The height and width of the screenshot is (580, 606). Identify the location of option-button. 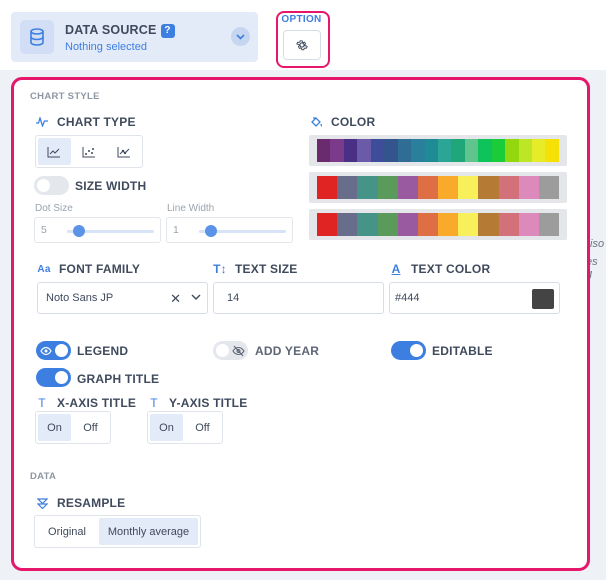
(302, 45).